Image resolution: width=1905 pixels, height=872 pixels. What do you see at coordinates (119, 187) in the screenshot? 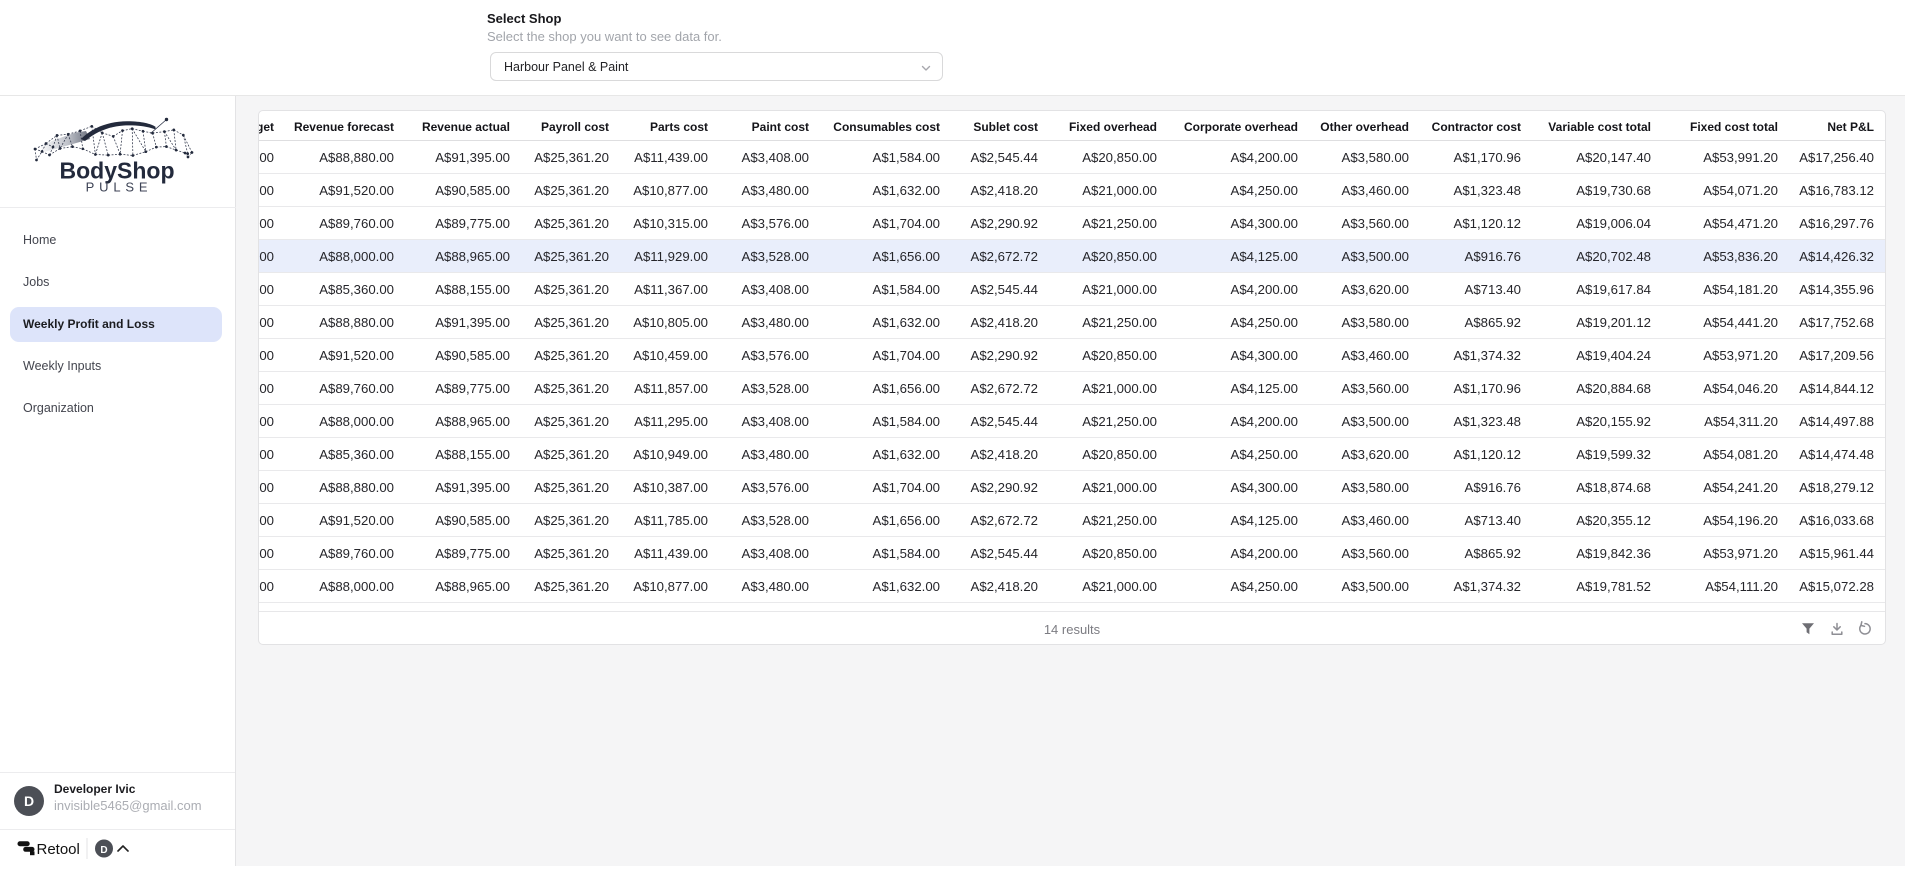
I see `svg-text: PULSE` at bounding box center [119, 187].